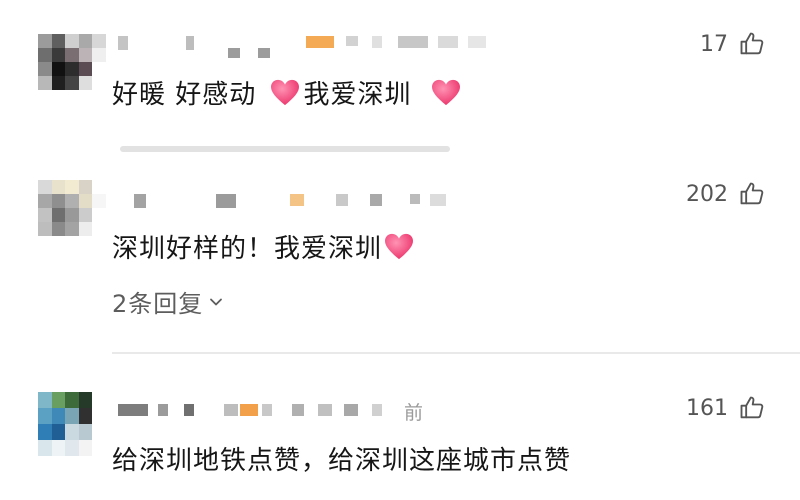  I want to click on like-button: 202, so click(726, 194).